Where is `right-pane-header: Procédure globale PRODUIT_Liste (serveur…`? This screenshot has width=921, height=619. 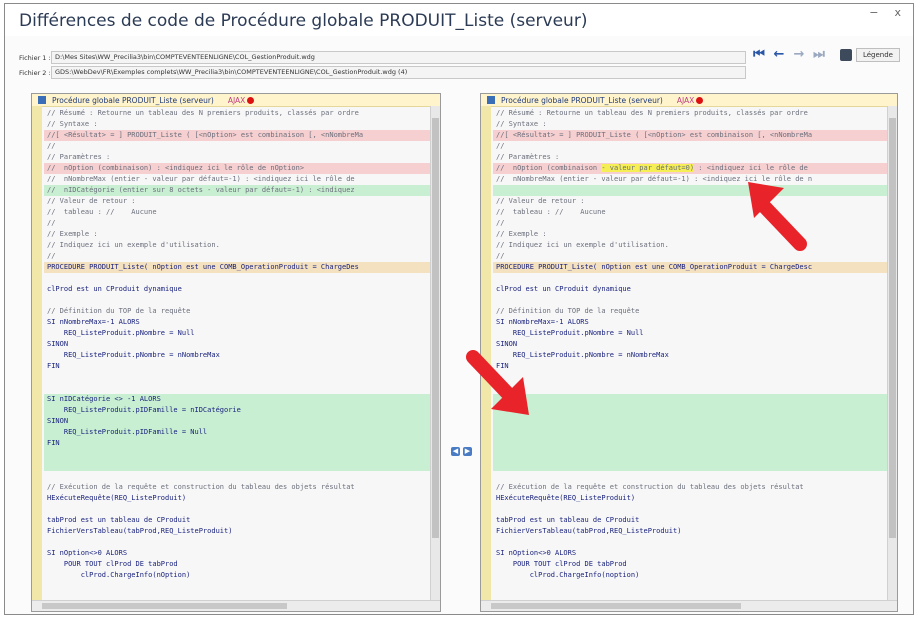
right-pane-header: Procédure globale PRODUIT_Liste (serveur… is located at coordinates (689, 100).